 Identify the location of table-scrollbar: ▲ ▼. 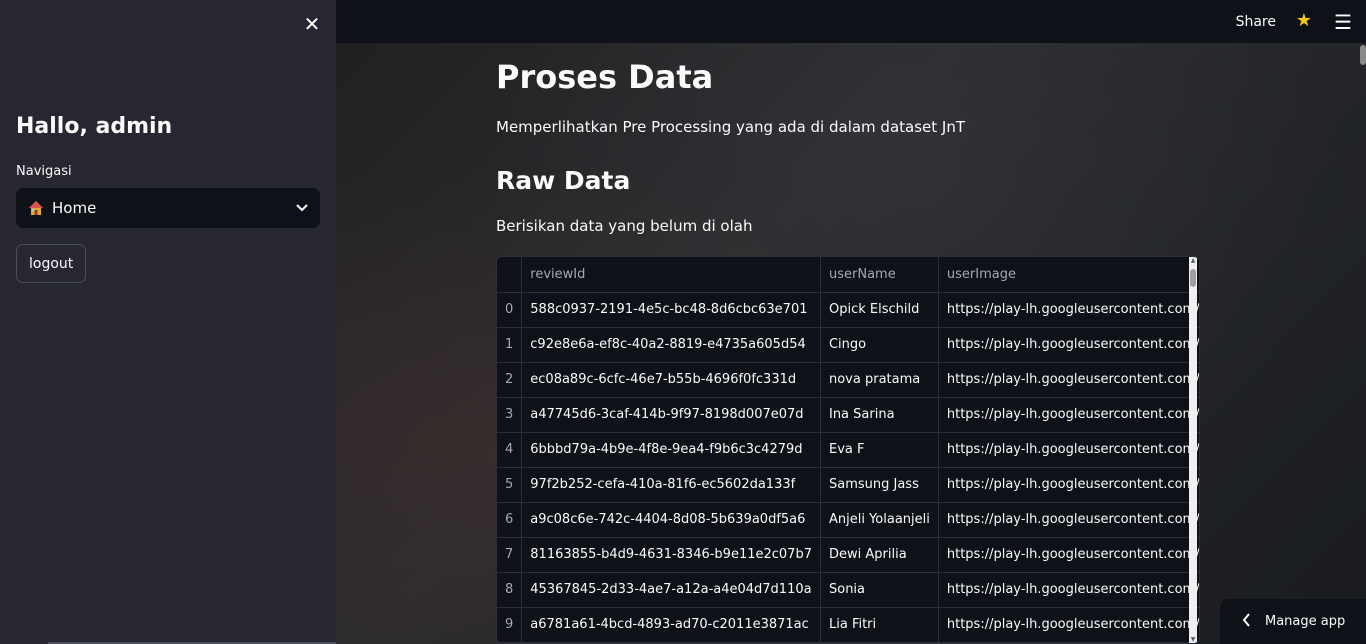
(1193, 450).